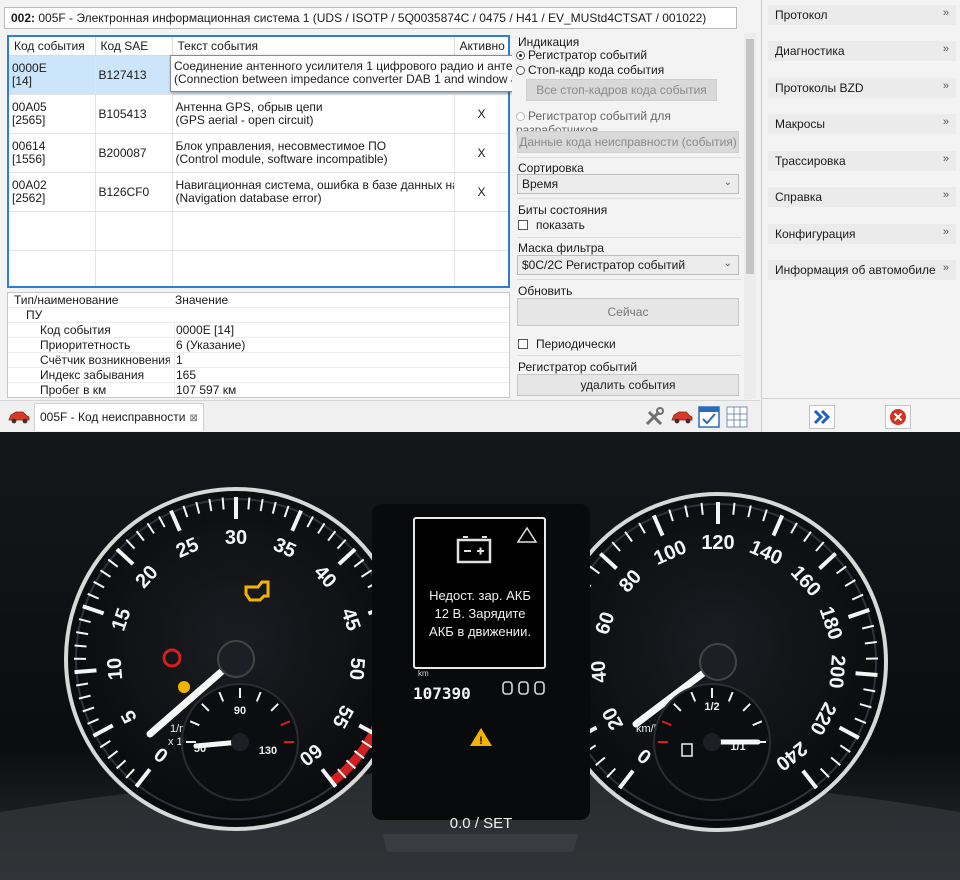 This screenshot has height=880, width=960. I want to click on menu-label: Диагностика, so click(810, 51).